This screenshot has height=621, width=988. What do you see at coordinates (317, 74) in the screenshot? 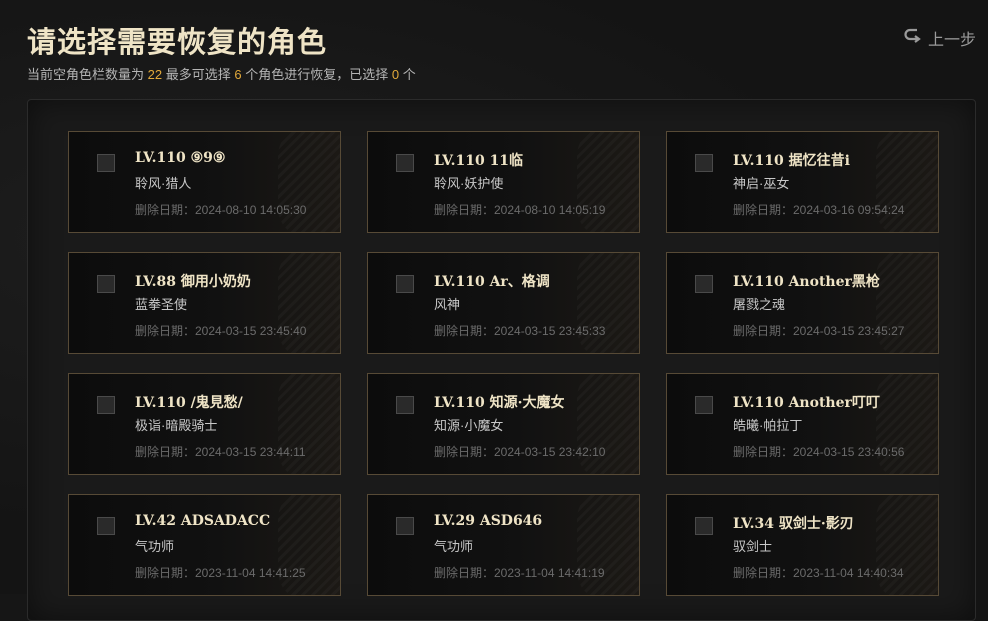
I see `slot-info-mid2: 个角色进行恢复，已选择` at bounding box center [317, 74].